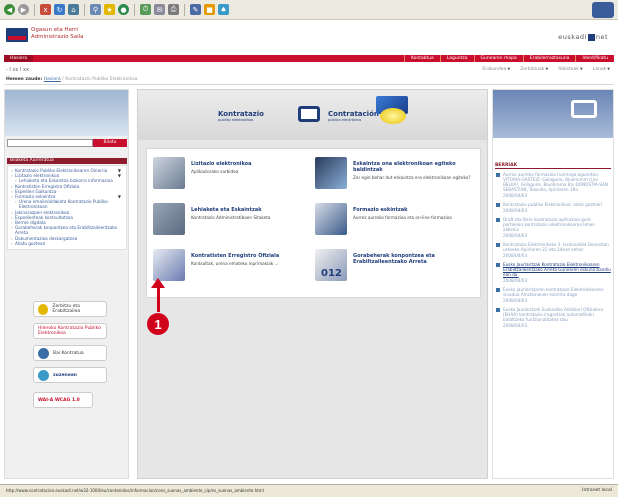 Image resolution: width=618 pixels, height=497 pixels. Describe the element at coordinates (549, 58) in the screenshot. I see `nav-accessibility-link: Erabilerraztasuna` at that location.